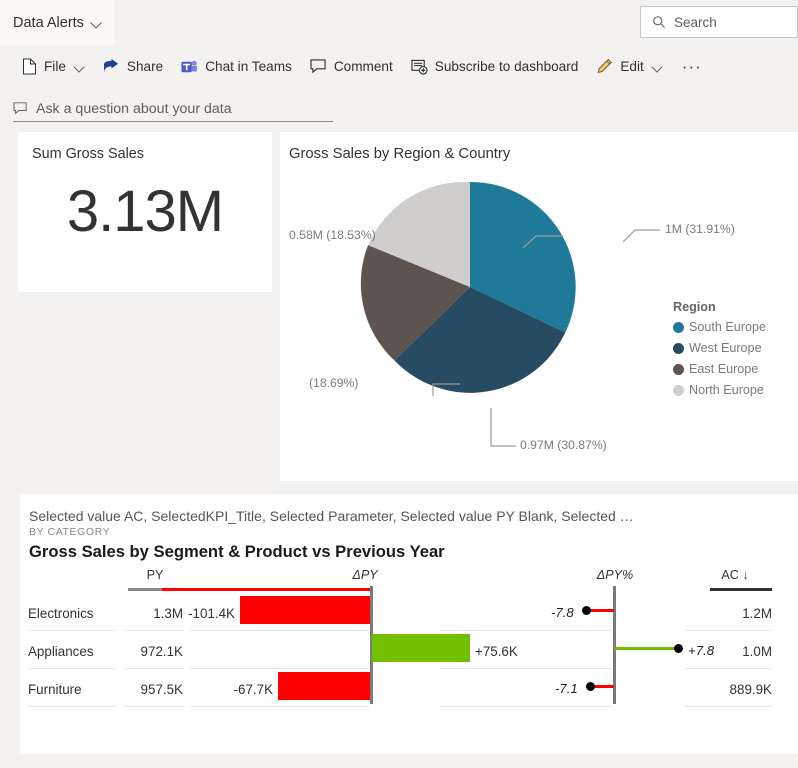 The image size is (798, 768). Describe the element at coordinates (735, 575) in the screenshot. I see `column-header-ac: AC ↓` at that location.